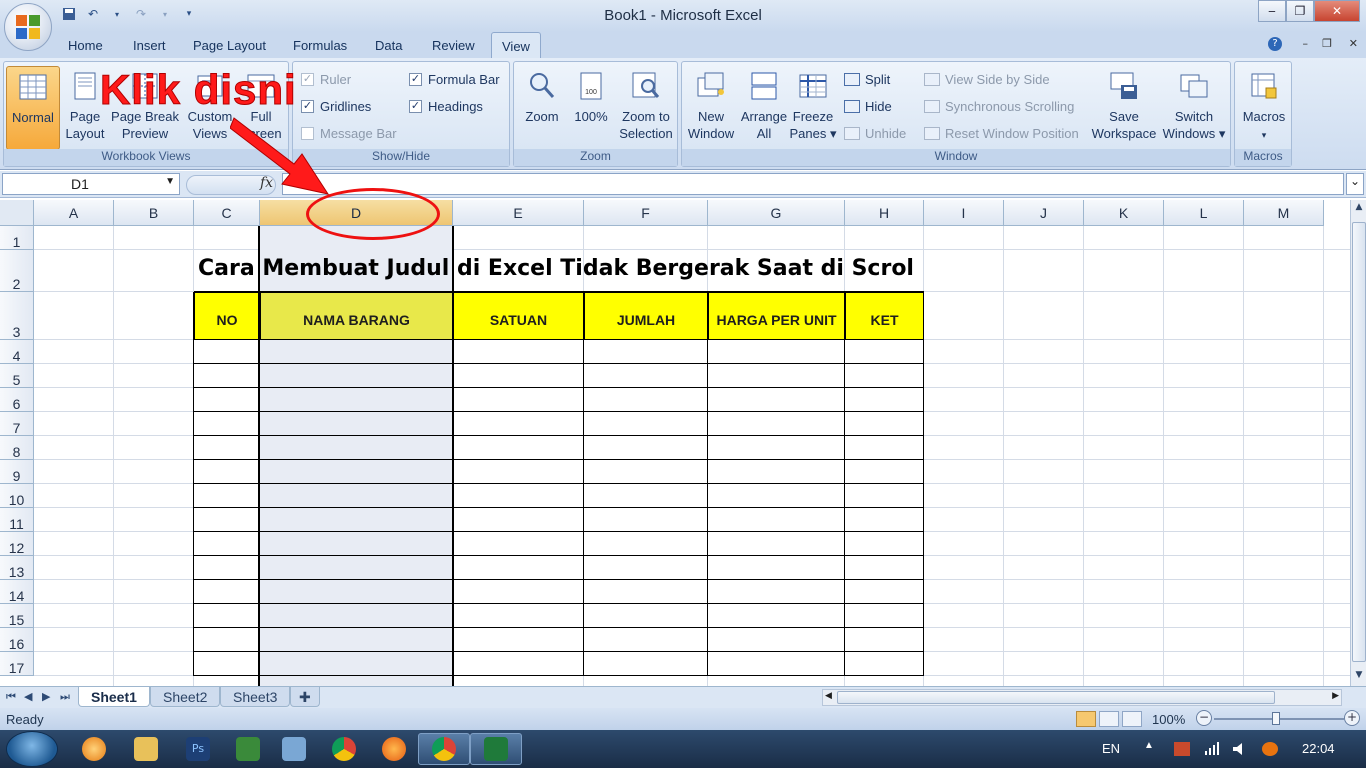 This screenshot has height=768, width=1366. I want to click on name-box: D1 ▼, so click(91, 184).